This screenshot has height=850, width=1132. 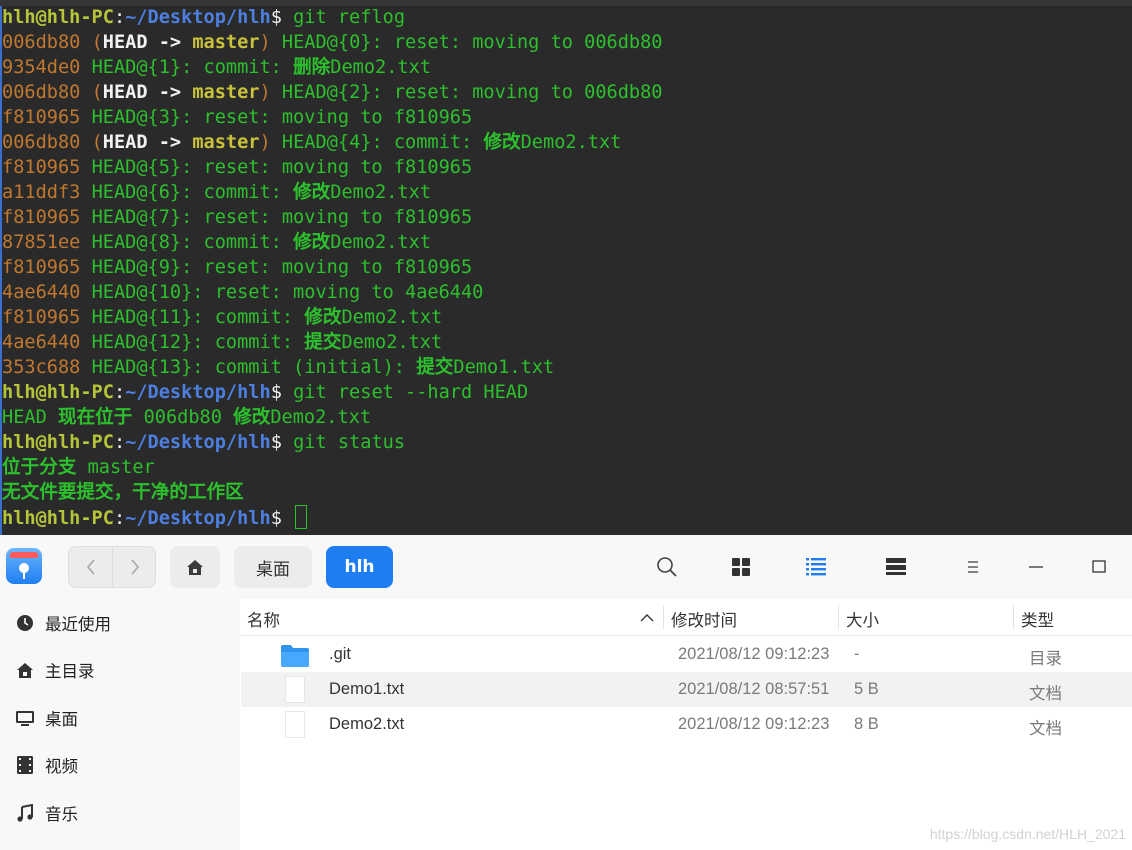 What do you see at coordinates (754, 689) in the screenshot?
I see `file-modified: 2021/08/12 08:57:51` at bounding box center [754, 689].